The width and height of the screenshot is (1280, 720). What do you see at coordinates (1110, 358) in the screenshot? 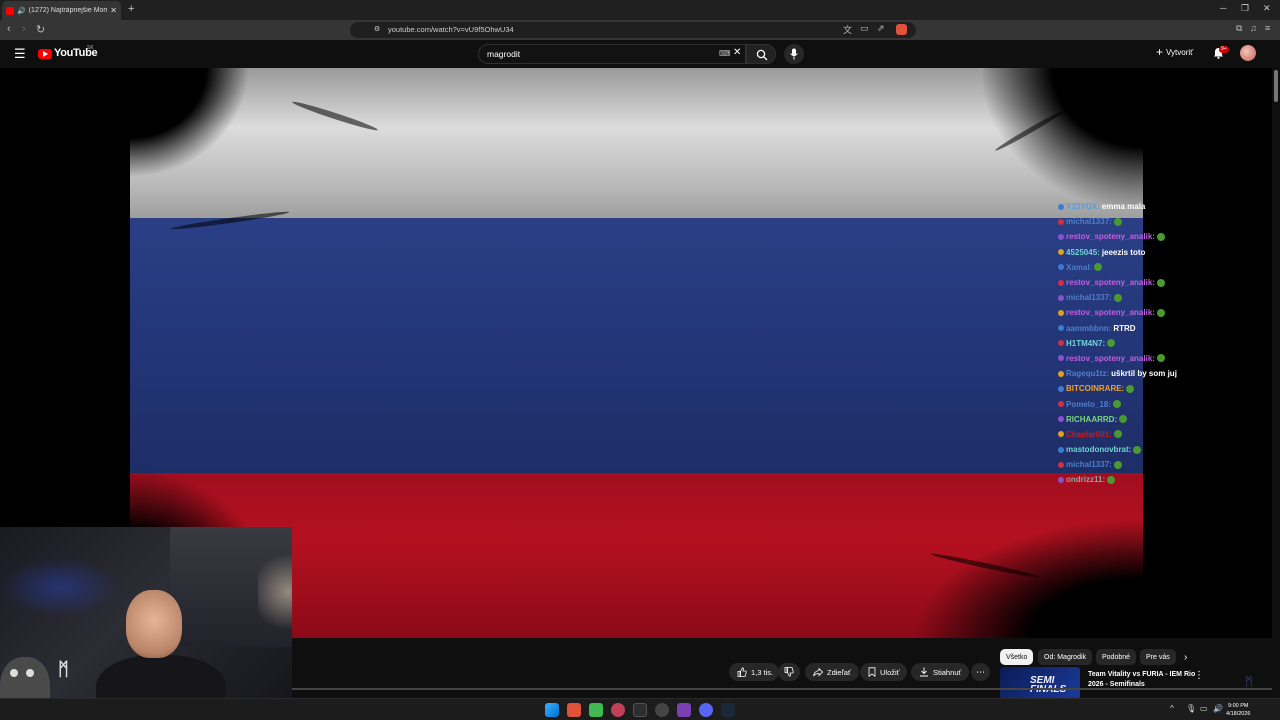
I see `chat-username: restov_spoteny_analik:` at bounding box center [1110, 358].